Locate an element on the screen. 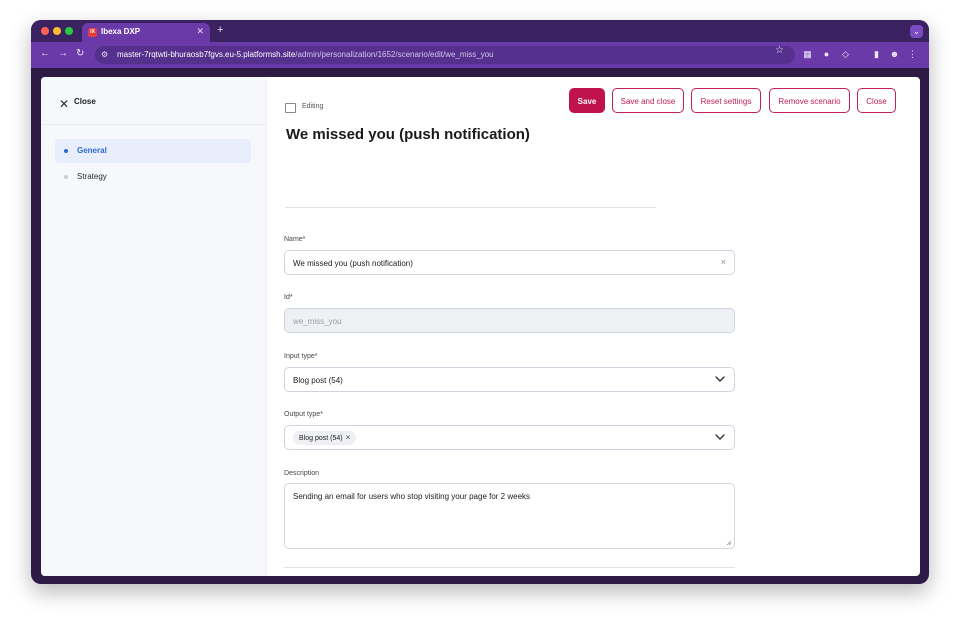 This screenshot has width=960, height=626. reload-icon: ↻ is located at coordinates (80, 53).